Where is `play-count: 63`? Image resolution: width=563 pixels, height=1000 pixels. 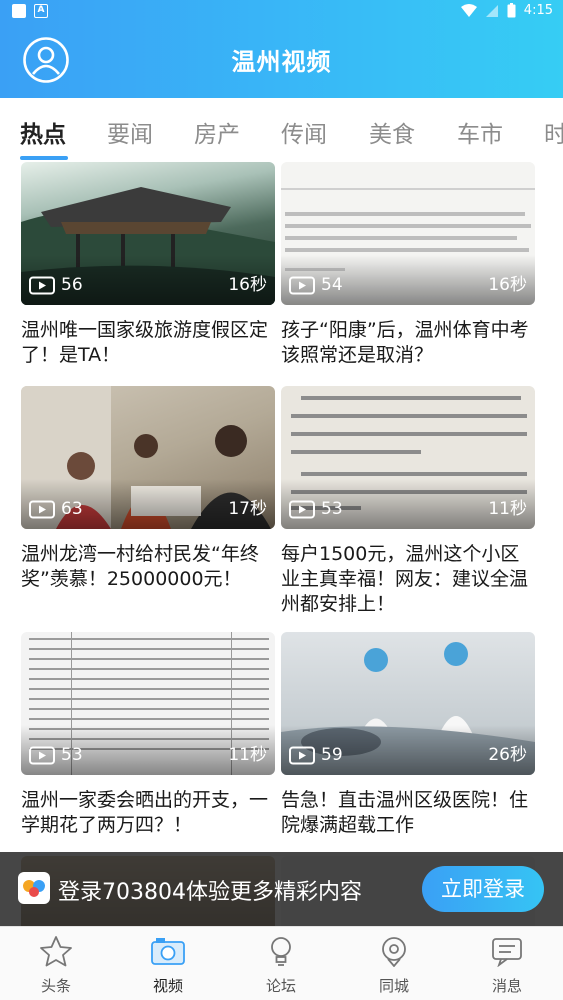 play-count: 63 is located at coordinates (56, 509).